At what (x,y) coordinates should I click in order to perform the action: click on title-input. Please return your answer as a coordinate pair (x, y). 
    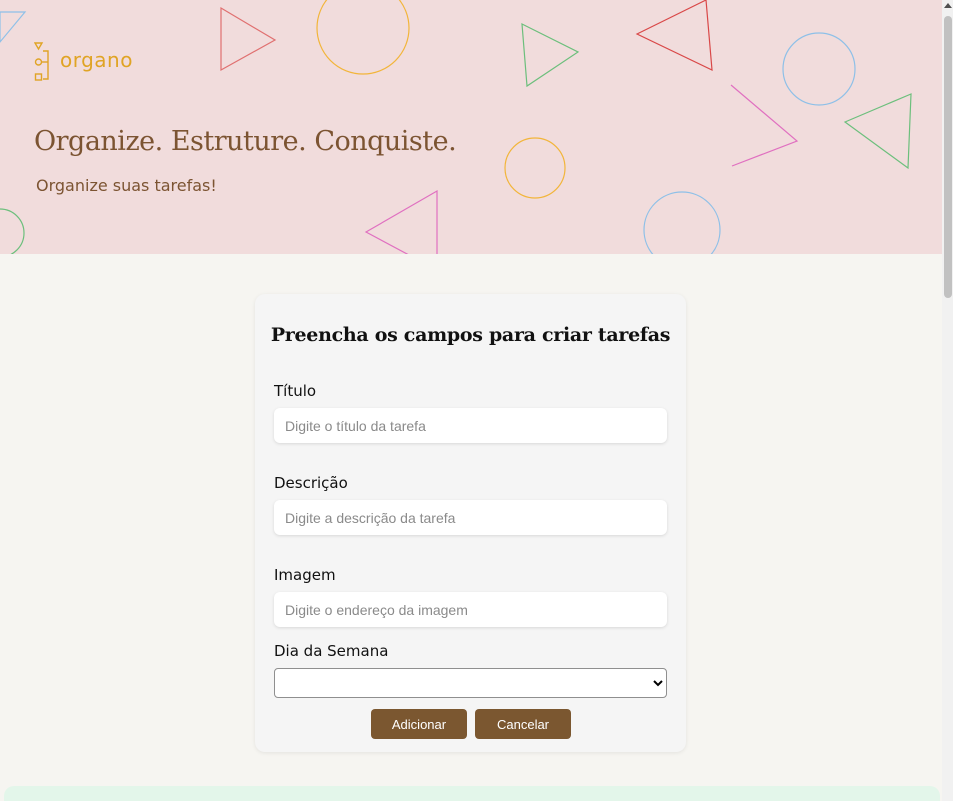
    Looking at the image, I should click on (470, 425).